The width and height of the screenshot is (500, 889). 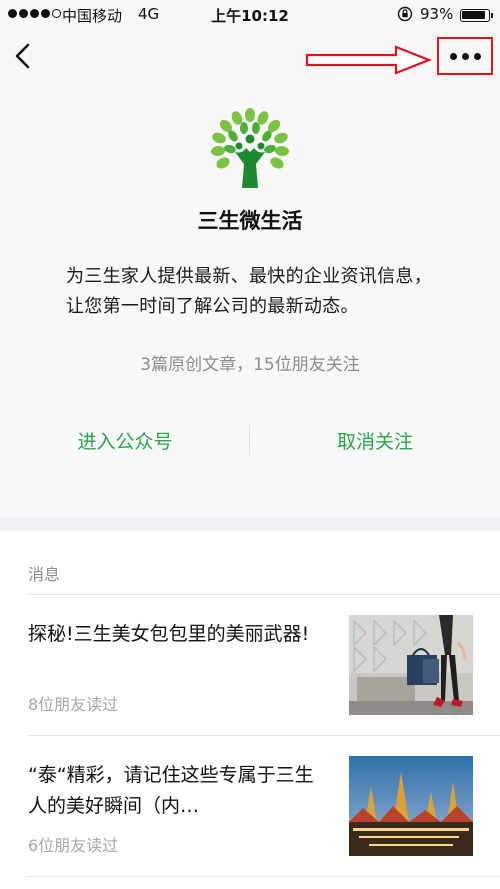 What do you see at coordinates (465, 56) in the screenshot?
I see `more-options-button` at bounding box center [465, 56].